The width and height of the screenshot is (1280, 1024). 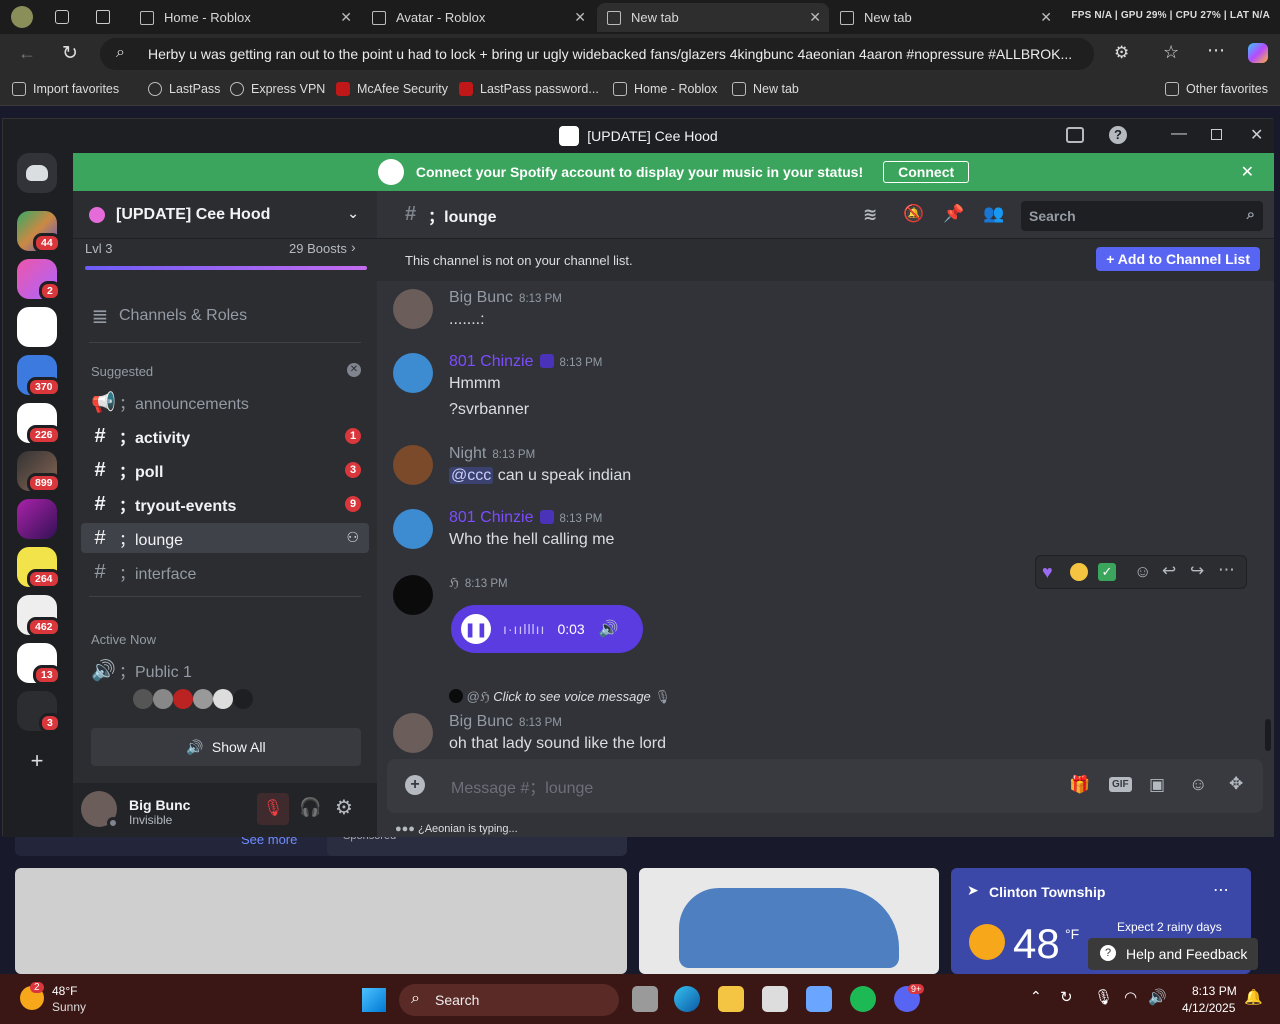 What do you see at coordinates (478, 17) in the screenshot?
I see `tab-avatar-roblox: Avatar - Roblox ✕` at bounding box center [478, 17].